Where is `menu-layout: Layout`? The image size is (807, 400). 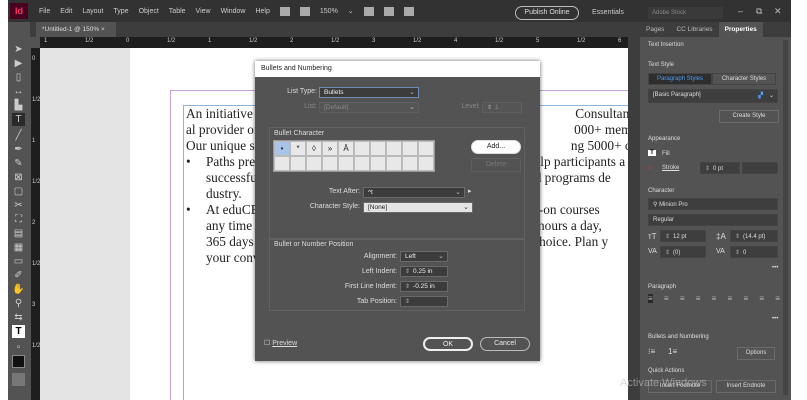
menu-layout: Layout is located at coordinates (92, 11).